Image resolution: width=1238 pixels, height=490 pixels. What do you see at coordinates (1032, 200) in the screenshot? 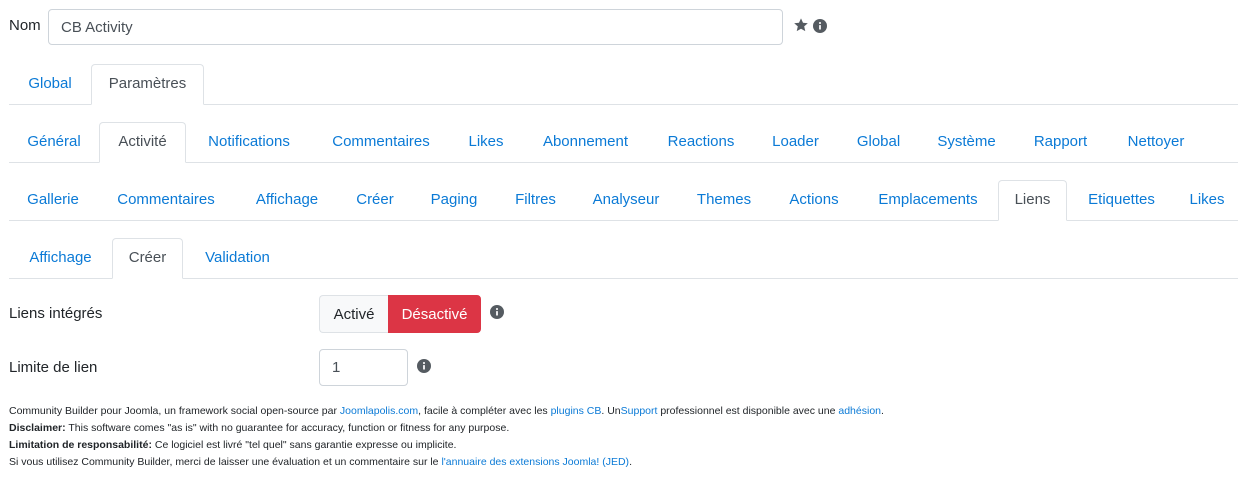
I see `tab-liens: Liens` at bounding box center [1032, 200].